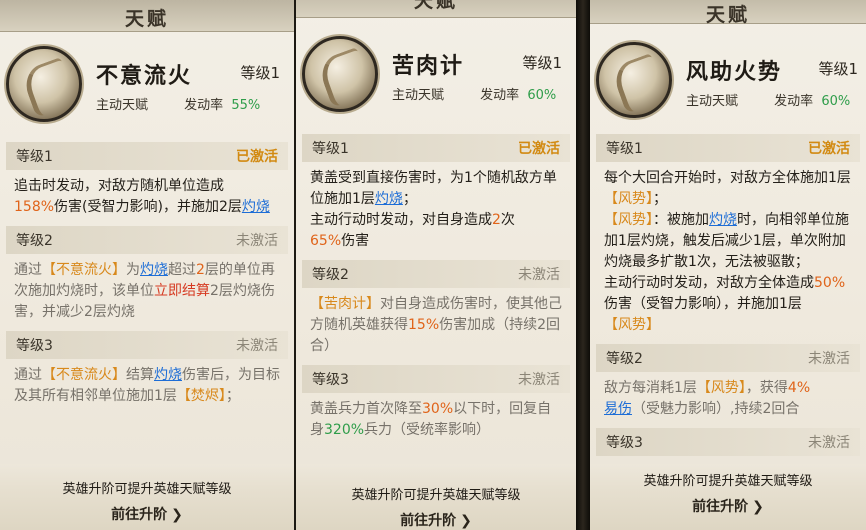  What do you see at coordinates (428, 66) in the screenshot?
I see `skill-name: 苦肉计` at bounding box center [428, 66].